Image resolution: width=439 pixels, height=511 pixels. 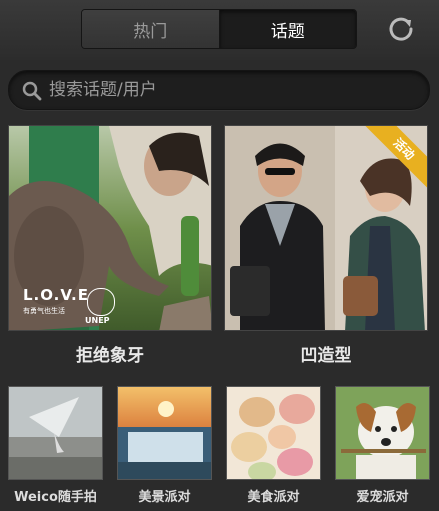 What do you see at coordinates (151, 29) in the screenshot?
I see `tab-hot: 热门` at bounding box center [151, 29].